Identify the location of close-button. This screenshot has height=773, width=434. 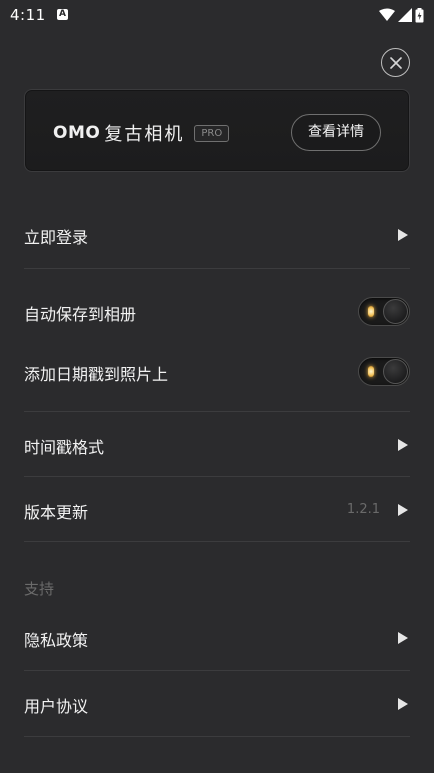
(395, 62).